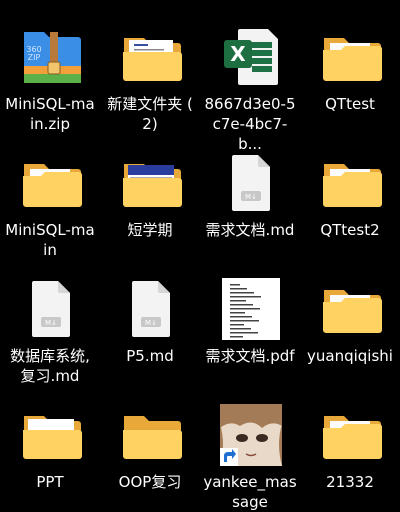  I want to click on desktop-item-label: 21332, so click(350, 482).